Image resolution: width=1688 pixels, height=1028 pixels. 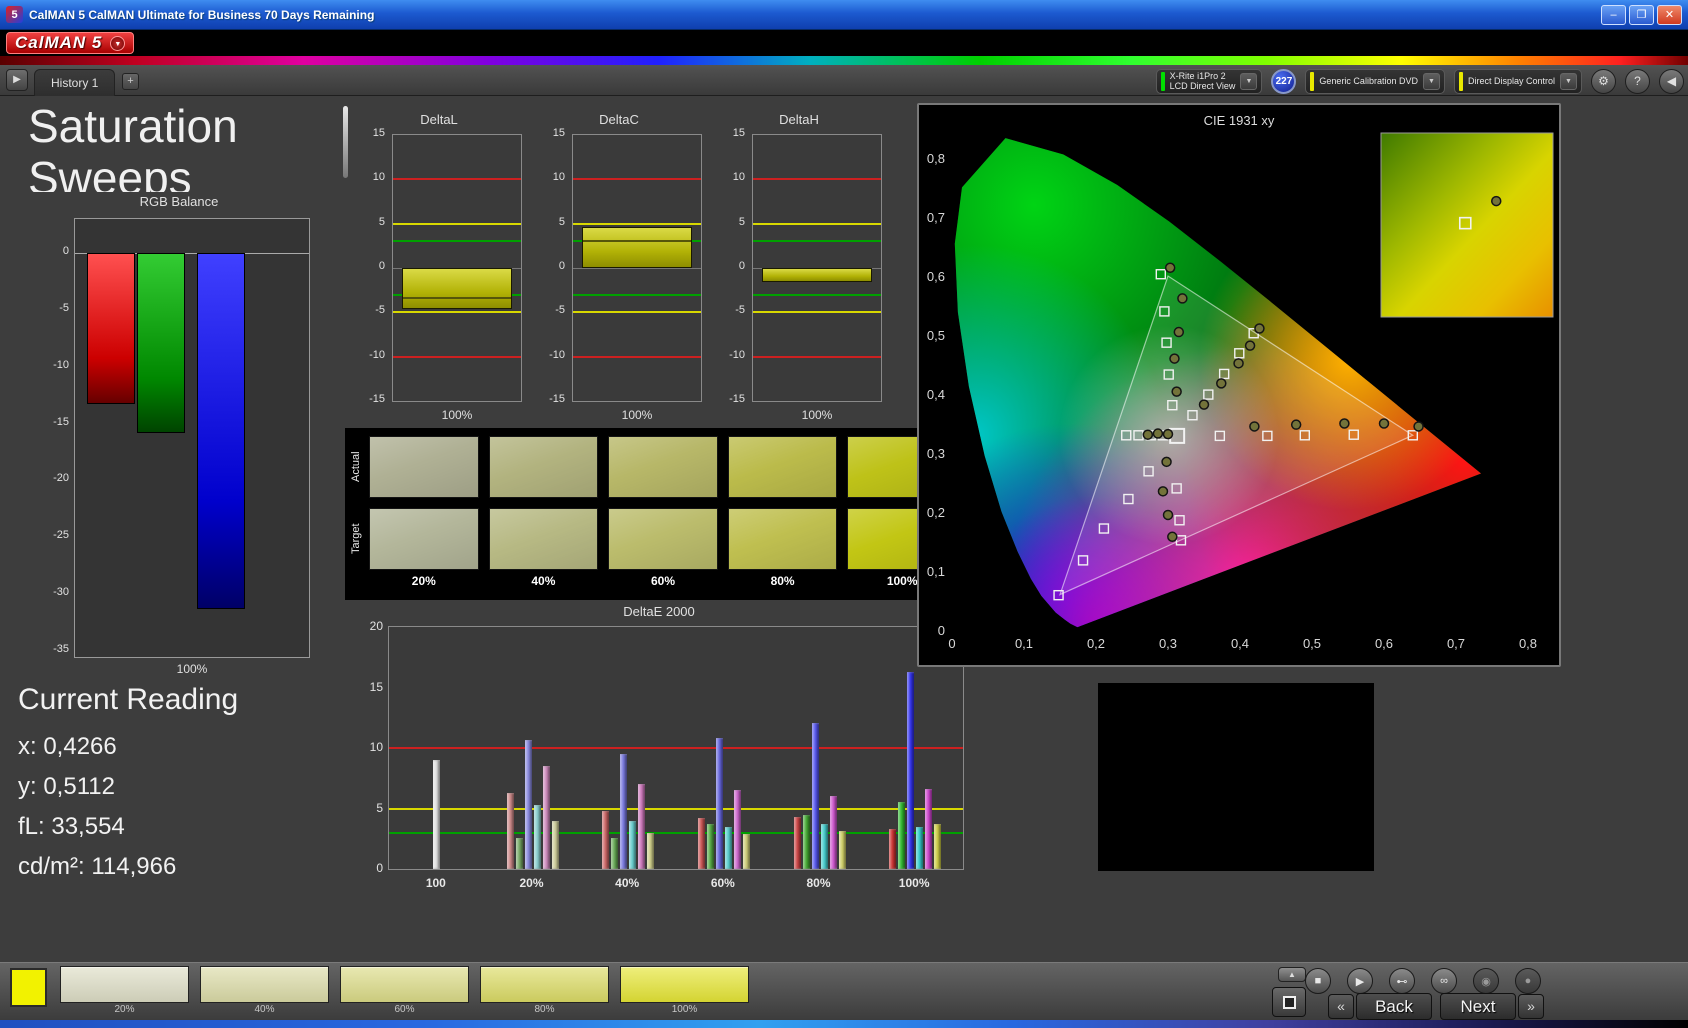 What do you see at coordinates (817, 268) in the screenshot?
I see `deltah-plot` at bounding box center [817, 268].